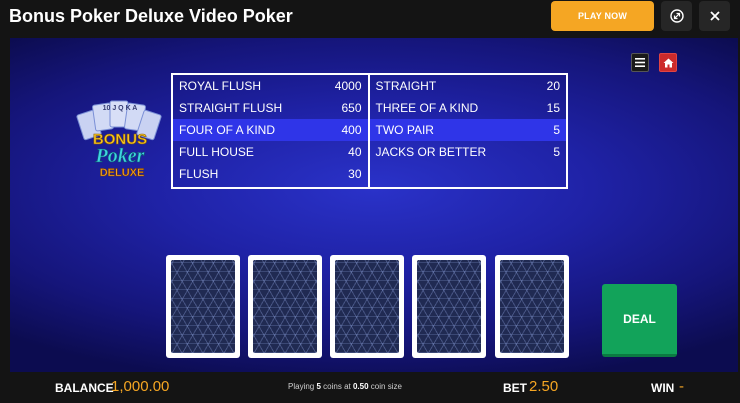 This screenshot has width=740, height=403. Describe the element at coordinates (386, 386) in the screenshot. I see `coin-info-suffix: coin size` at that location.